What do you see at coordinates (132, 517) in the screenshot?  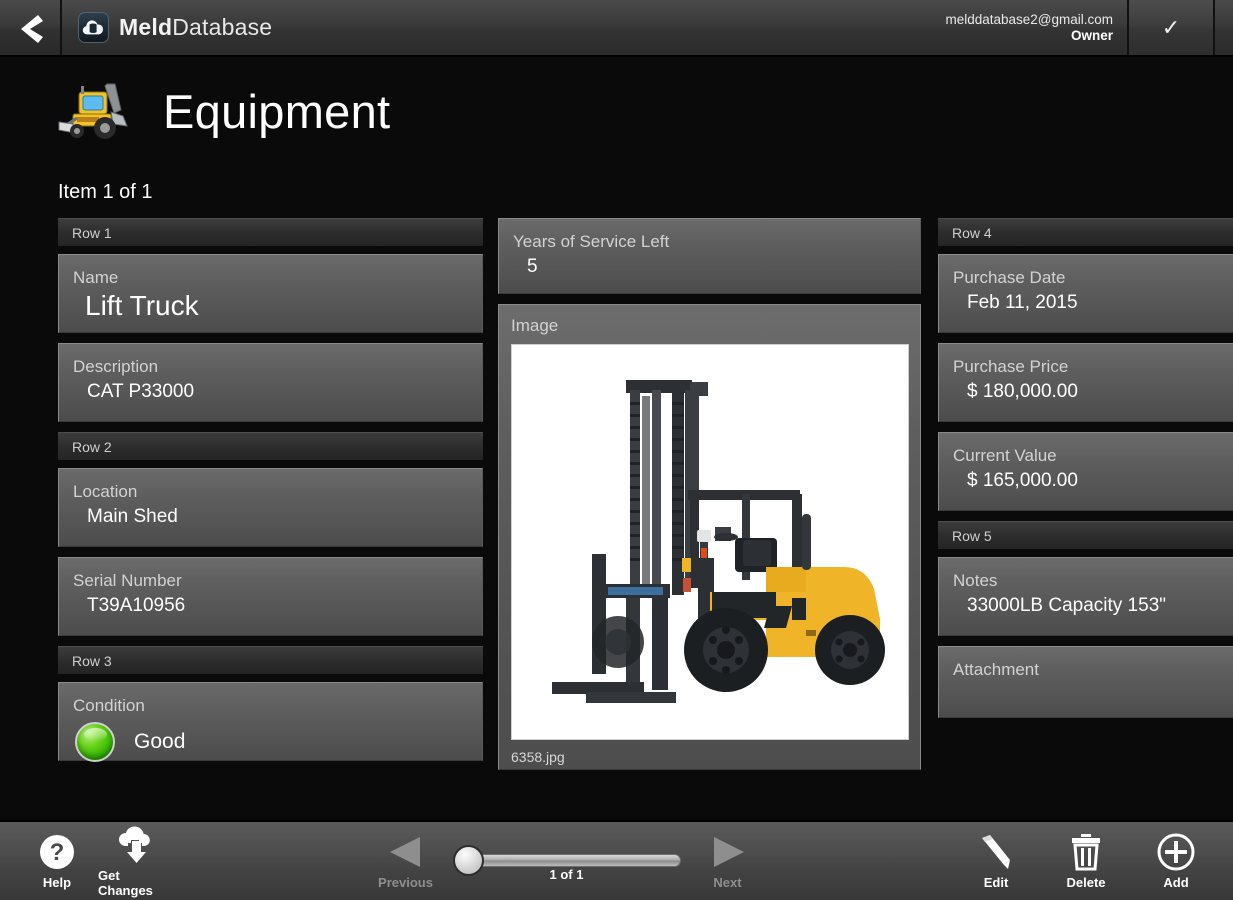 I see `field-value: Main Shed` at bounding box center [132, 517].